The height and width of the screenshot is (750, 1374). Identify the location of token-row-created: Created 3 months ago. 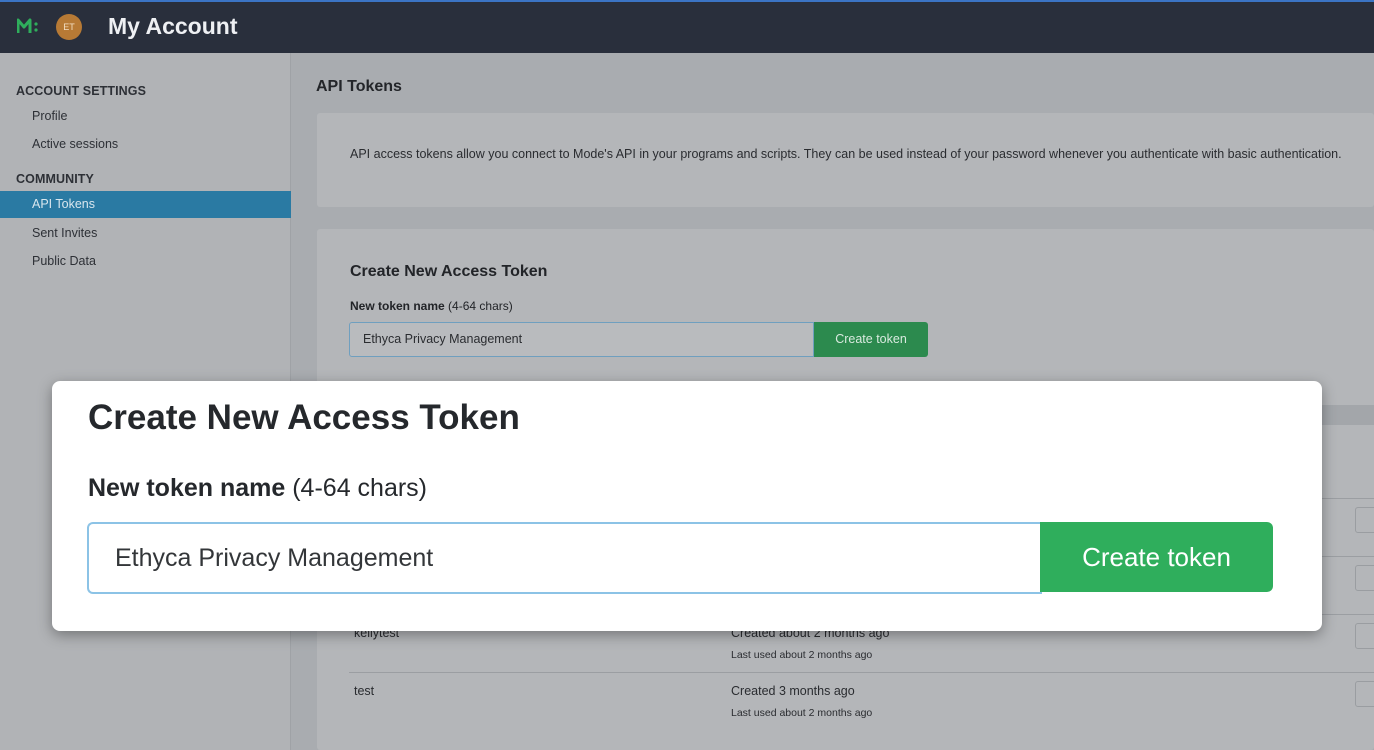
(793, 691).